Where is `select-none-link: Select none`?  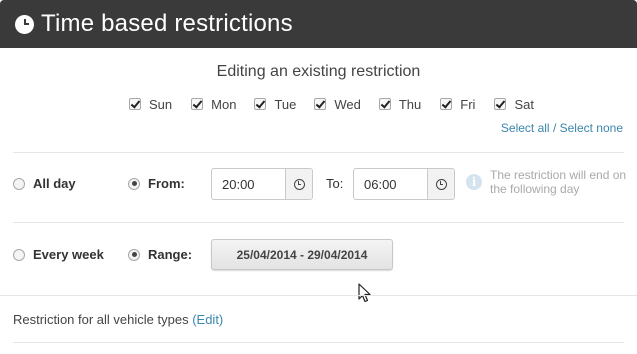 select-none-link: Select none is located at coordinates (591, 128).